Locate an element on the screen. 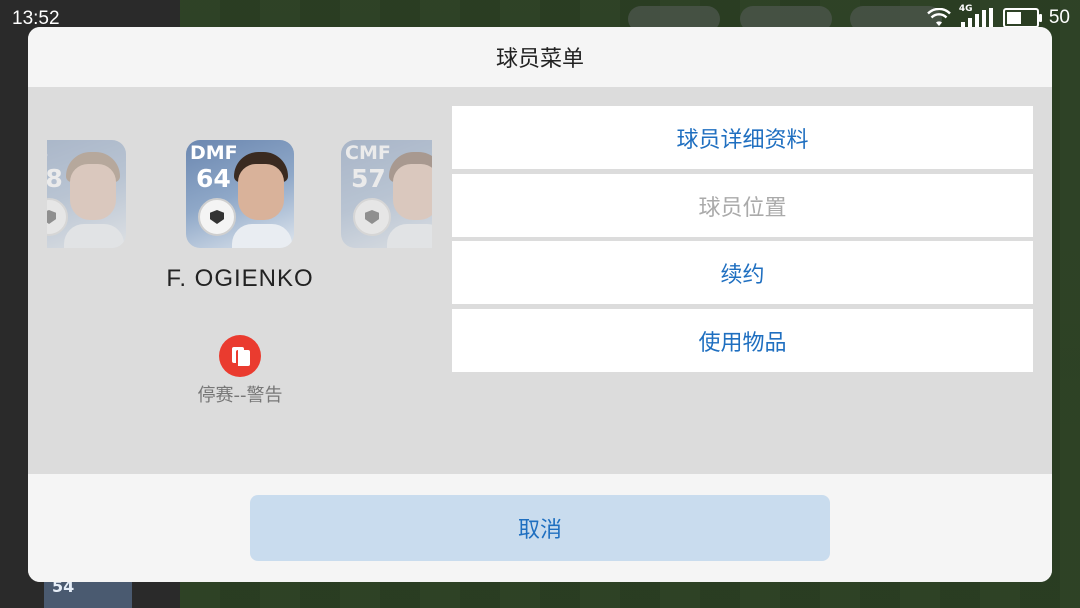 Image resolution: width=1080 pixels, height=608 pixels. menu-item-player-position: 球员位置 is located at coordinates (742, 205).